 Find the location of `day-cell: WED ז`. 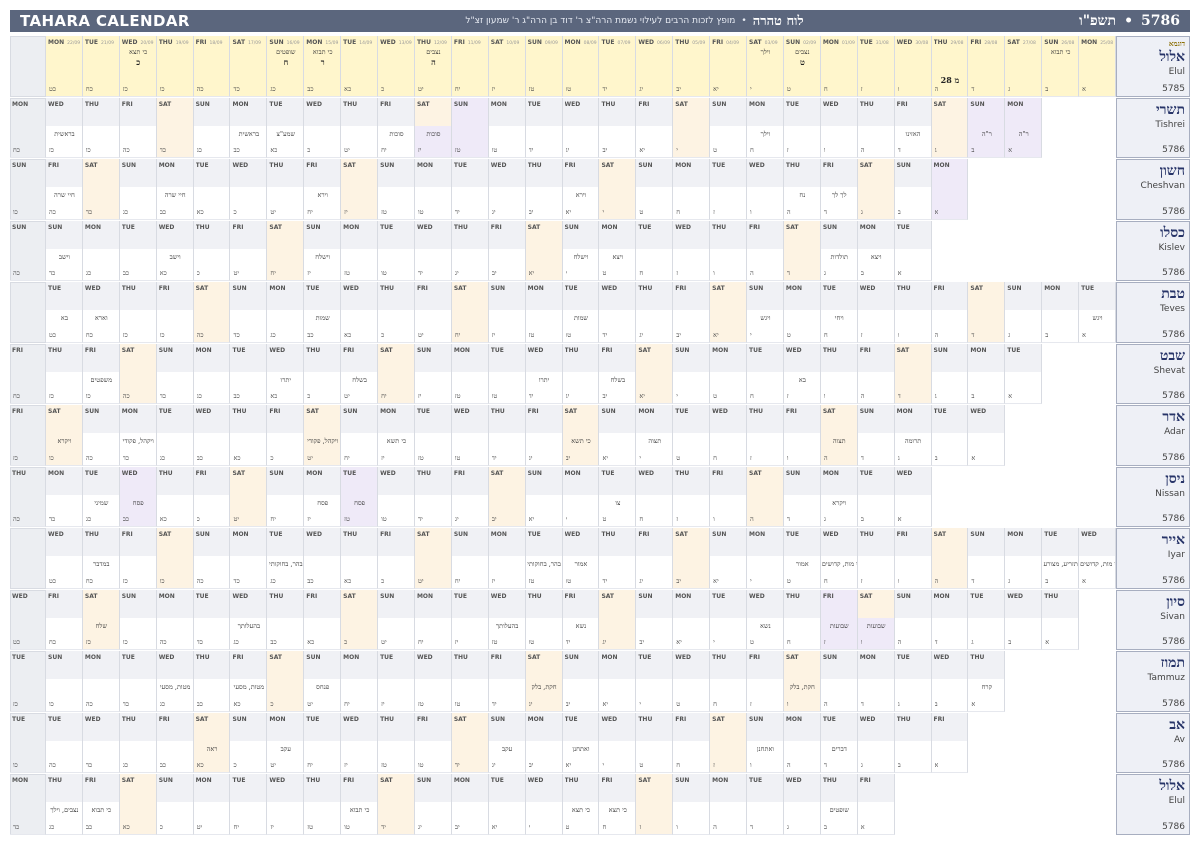

day-cell: WED ז is located at coordinates (876, 312).